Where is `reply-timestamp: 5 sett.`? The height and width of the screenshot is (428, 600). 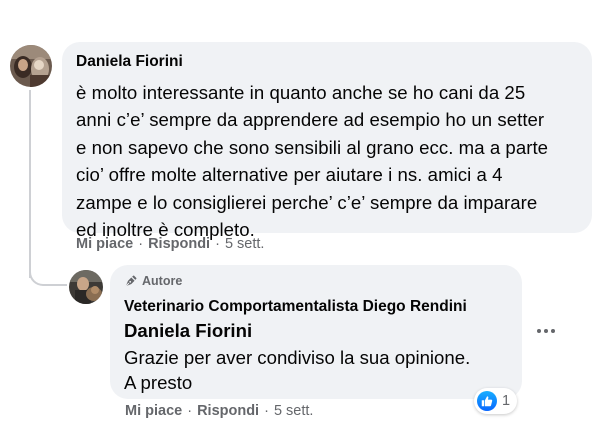 reply-timestamp: 5 sett. is located at coordinates (294, 411).